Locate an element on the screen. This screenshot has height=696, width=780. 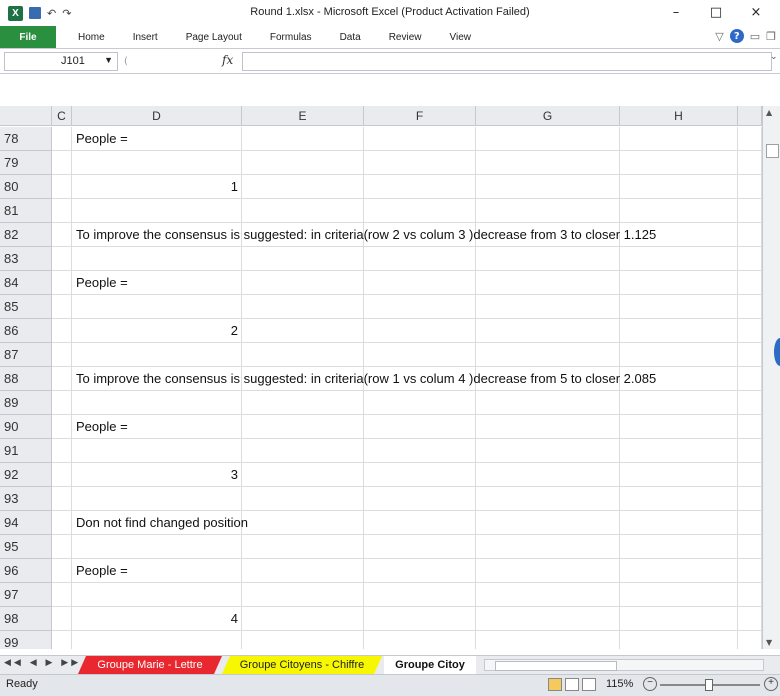
row-header: 78 is located at coordinates (26, 139).